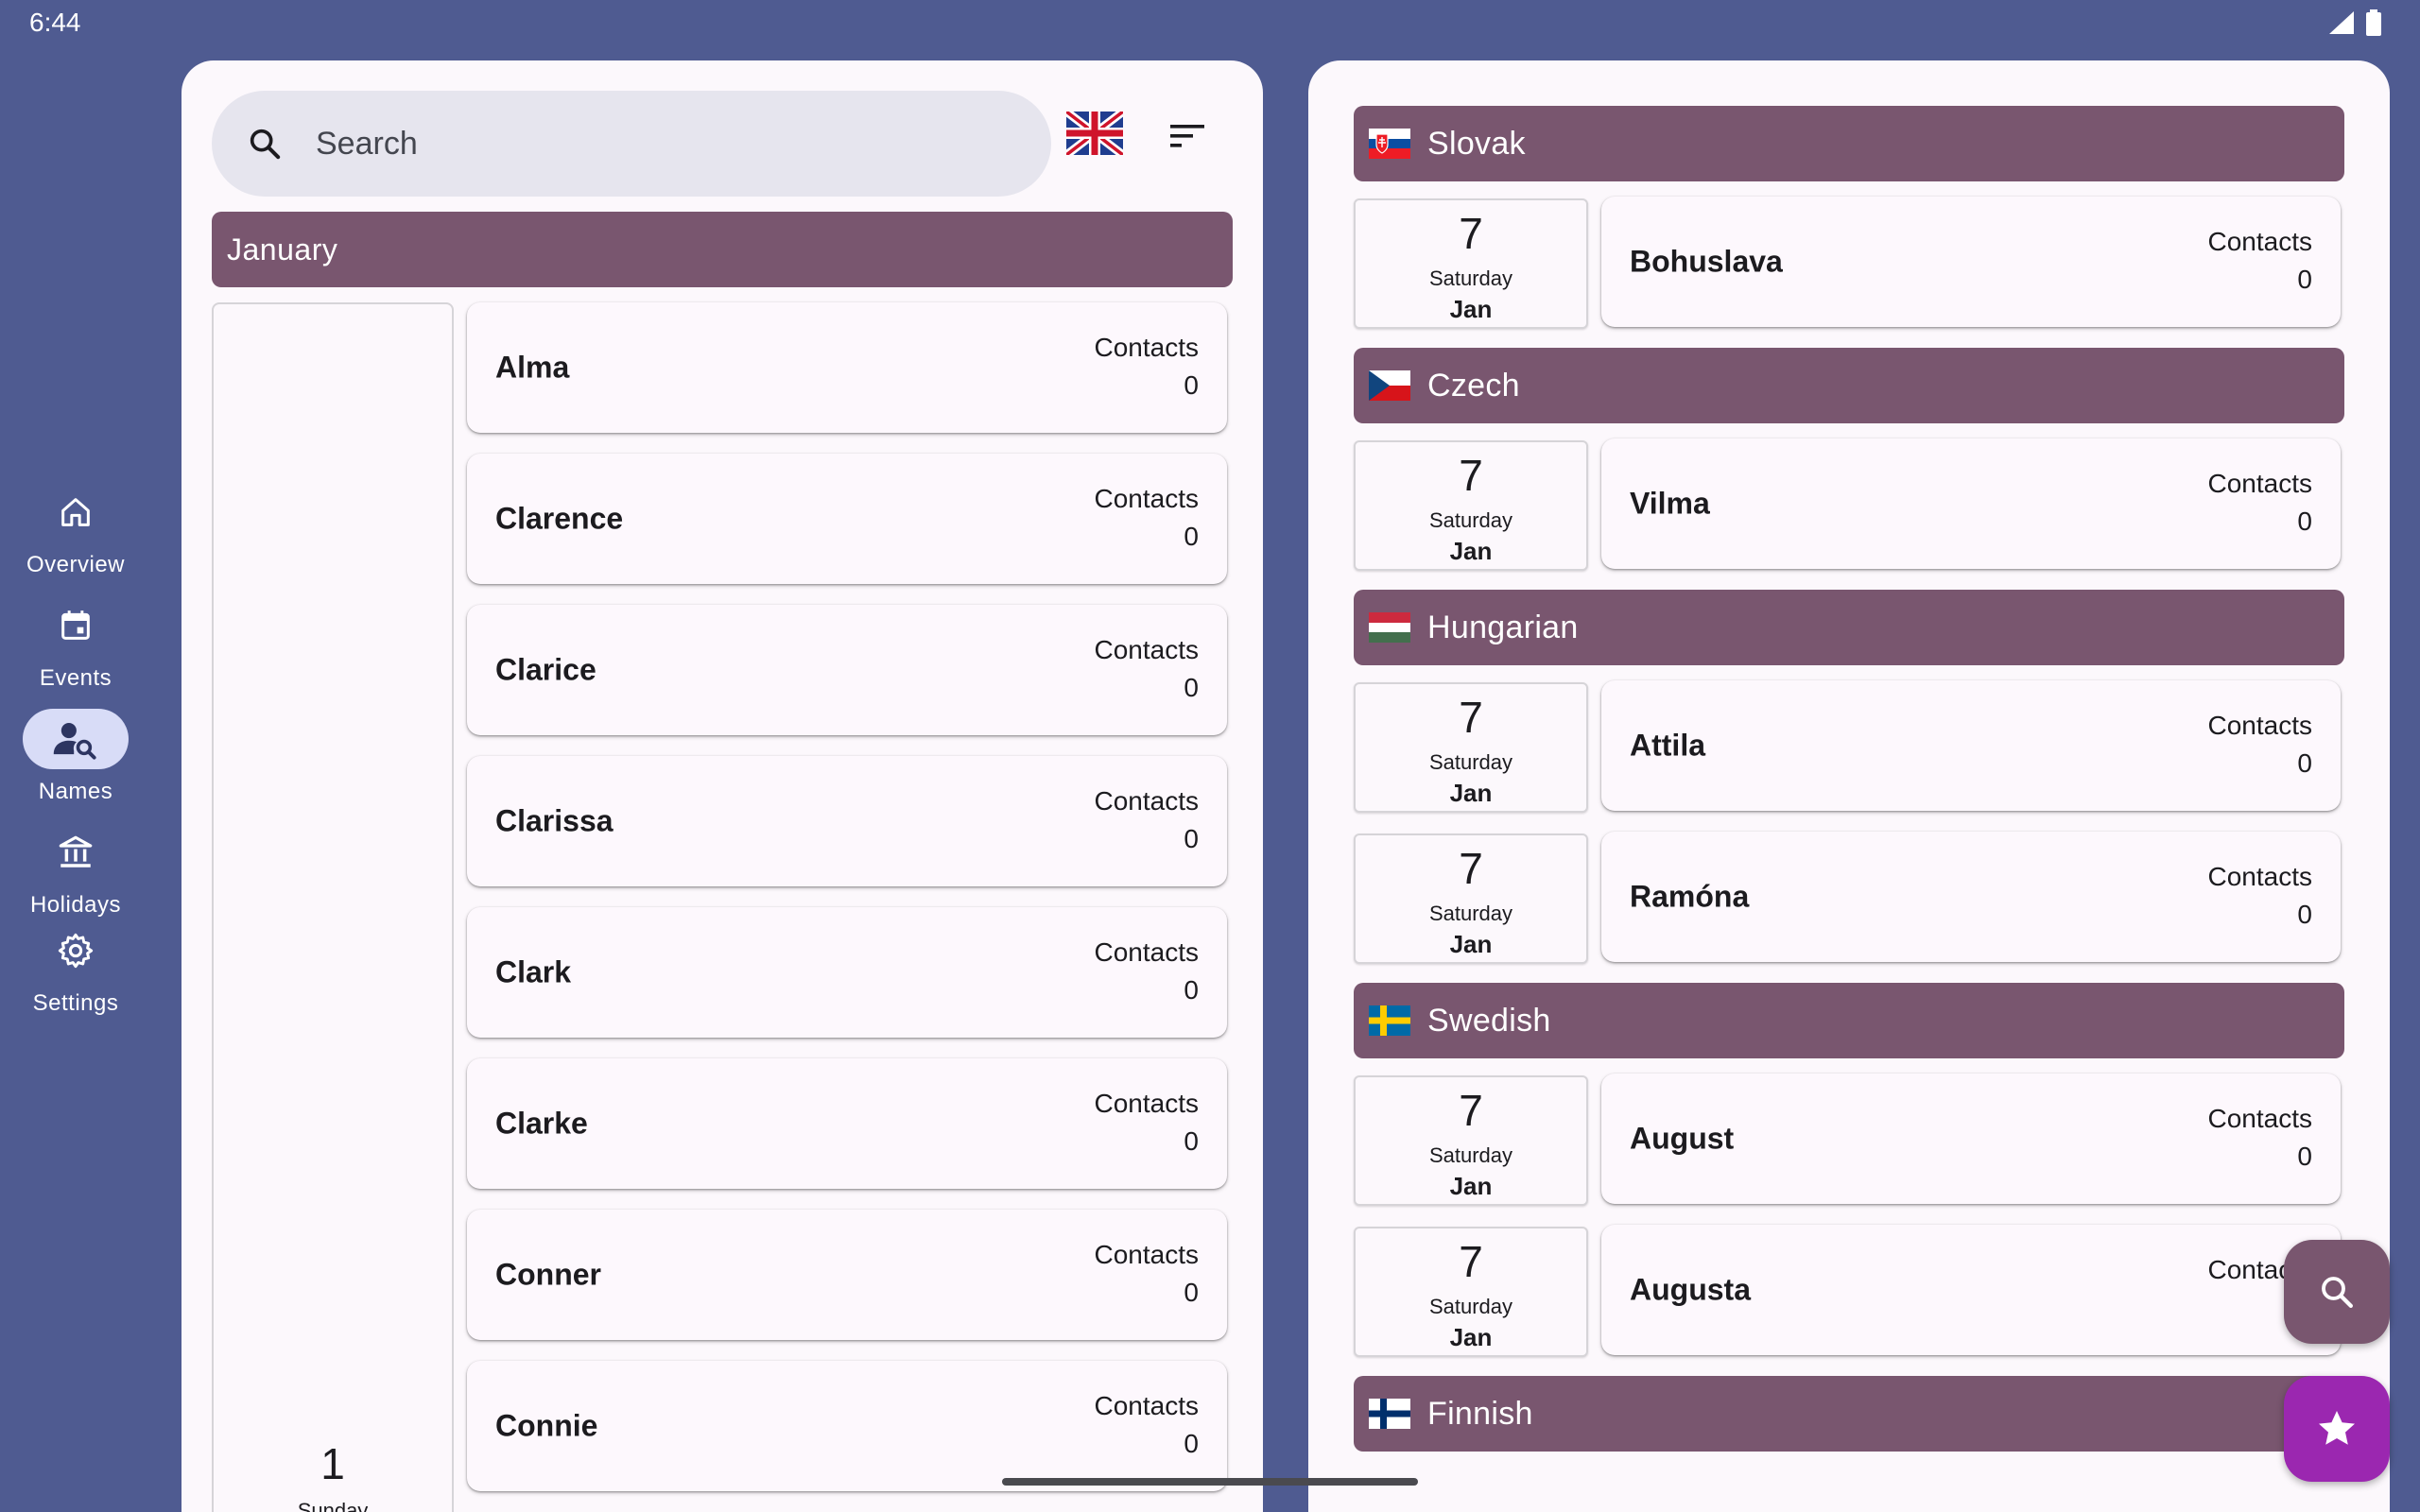 The height and width of the screenshot is (1512, 2420). Describe the element at coordinates (1389, 627) in the screenshot. I see `hungarian-flag-icon` at that location.